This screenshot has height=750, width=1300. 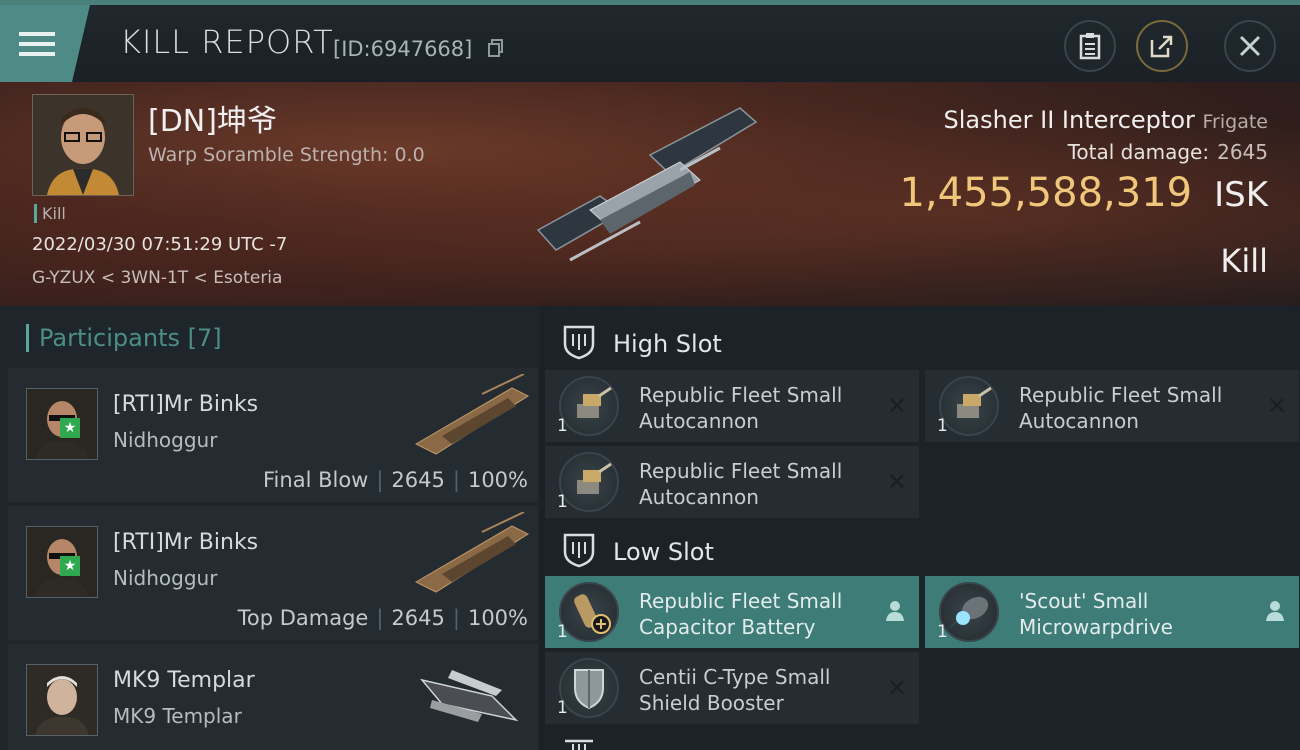 I want to click on participant-stats: Final Blow | 2645 | 100%, so click(x=395, y=480).